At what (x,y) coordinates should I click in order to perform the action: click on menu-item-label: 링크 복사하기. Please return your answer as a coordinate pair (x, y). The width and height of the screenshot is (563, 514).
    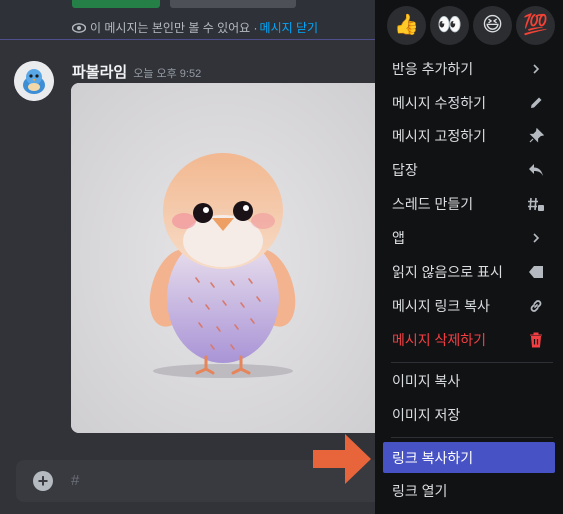
    Looking at the image, I should click on (433, 457).